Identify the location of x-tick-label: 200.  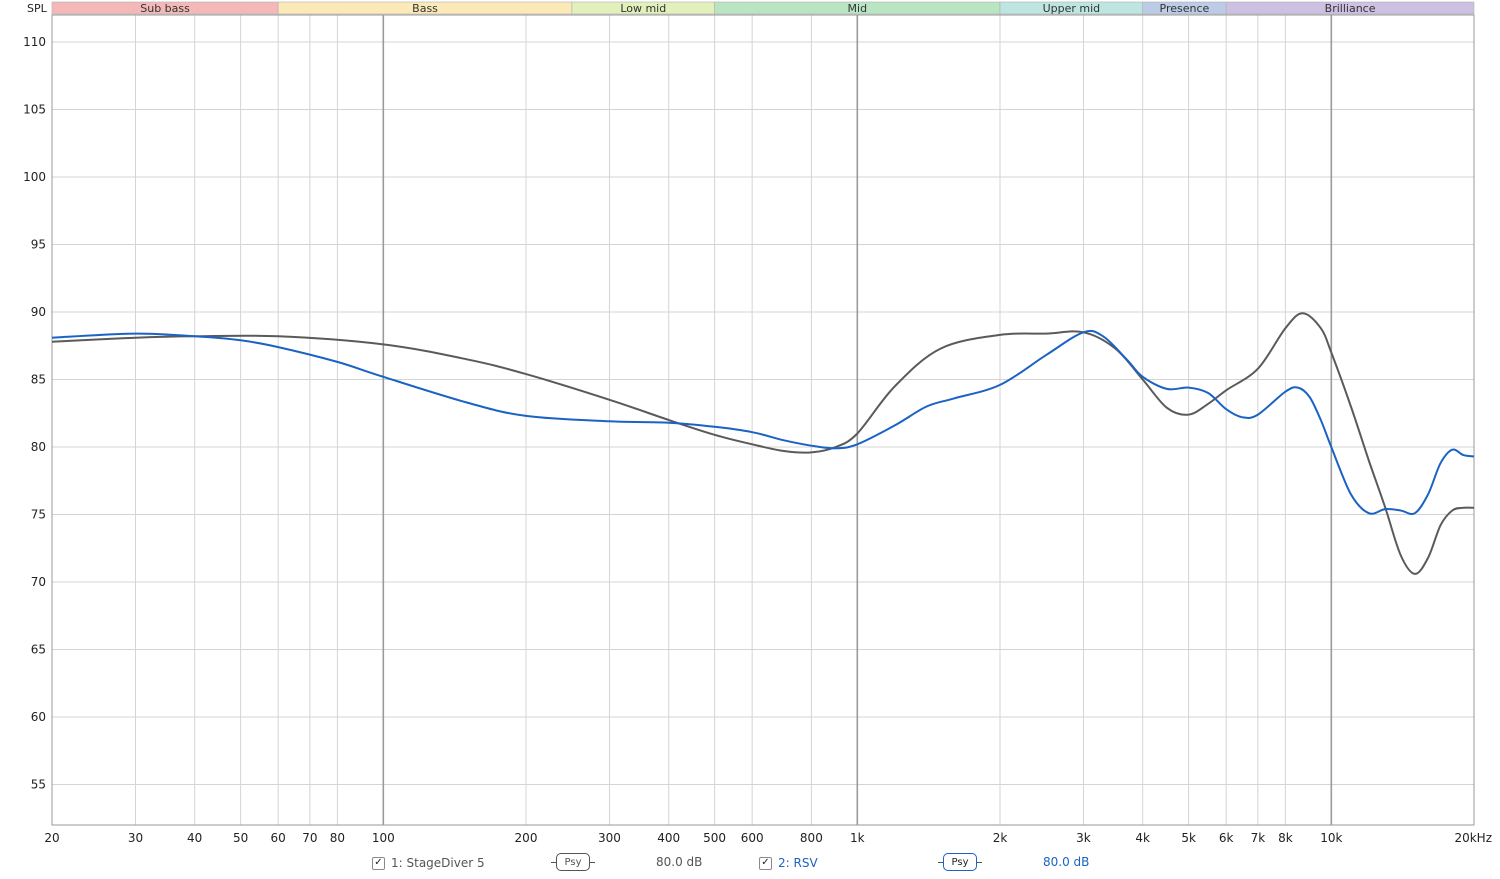
(526, 838).